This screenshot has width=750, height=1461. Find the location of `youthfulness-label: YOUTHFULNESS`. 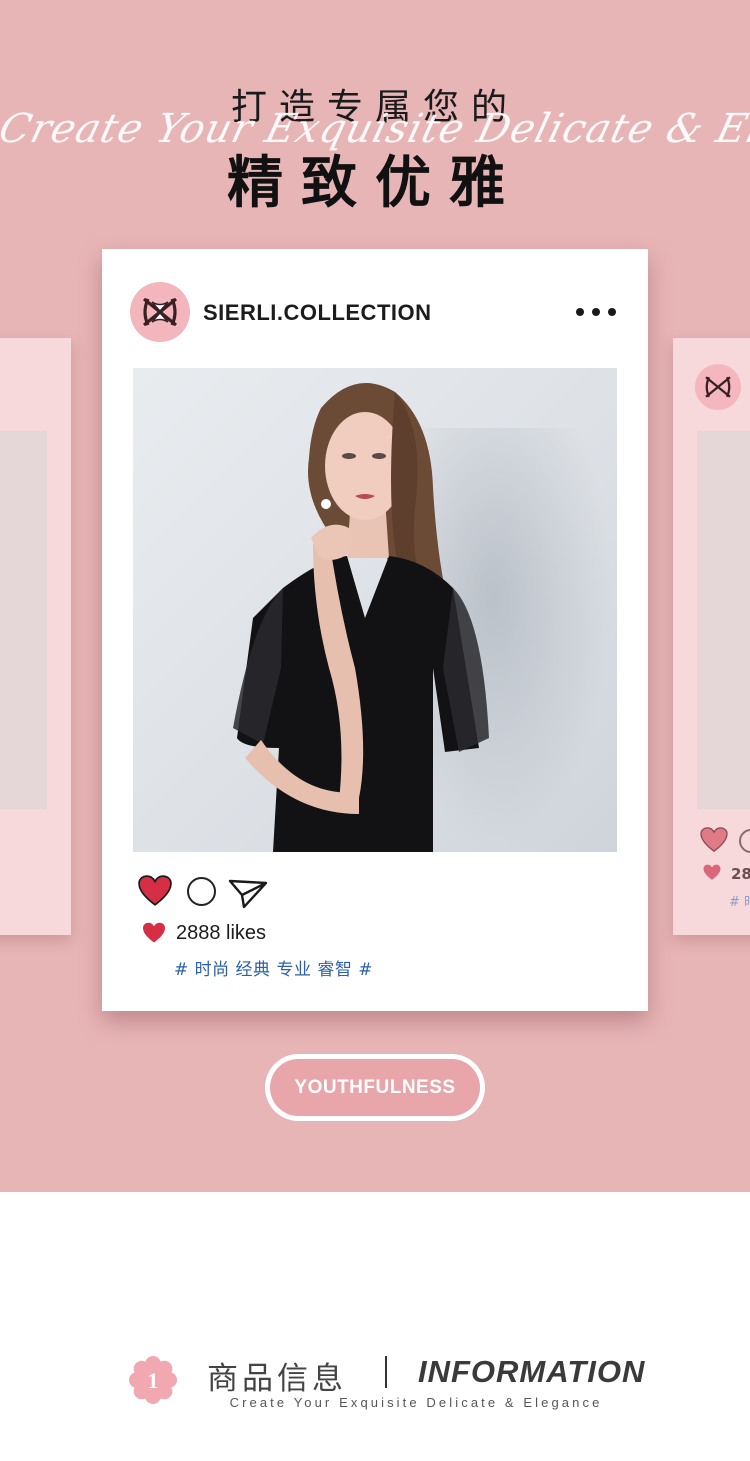

youthfulness-label: YOUTHFULNESS is located at coordinates (375, 1087).